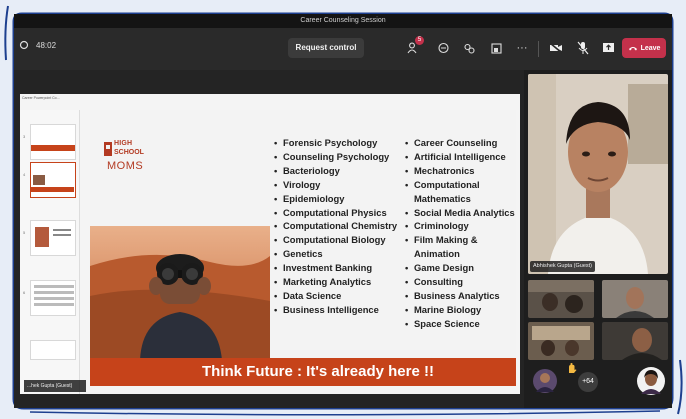 The image size is (686, 419). What do you see at coordinates (341, 143) in the screenshot?
I see `career-item: Forensic Psychology` at bounding box center [341, 143].